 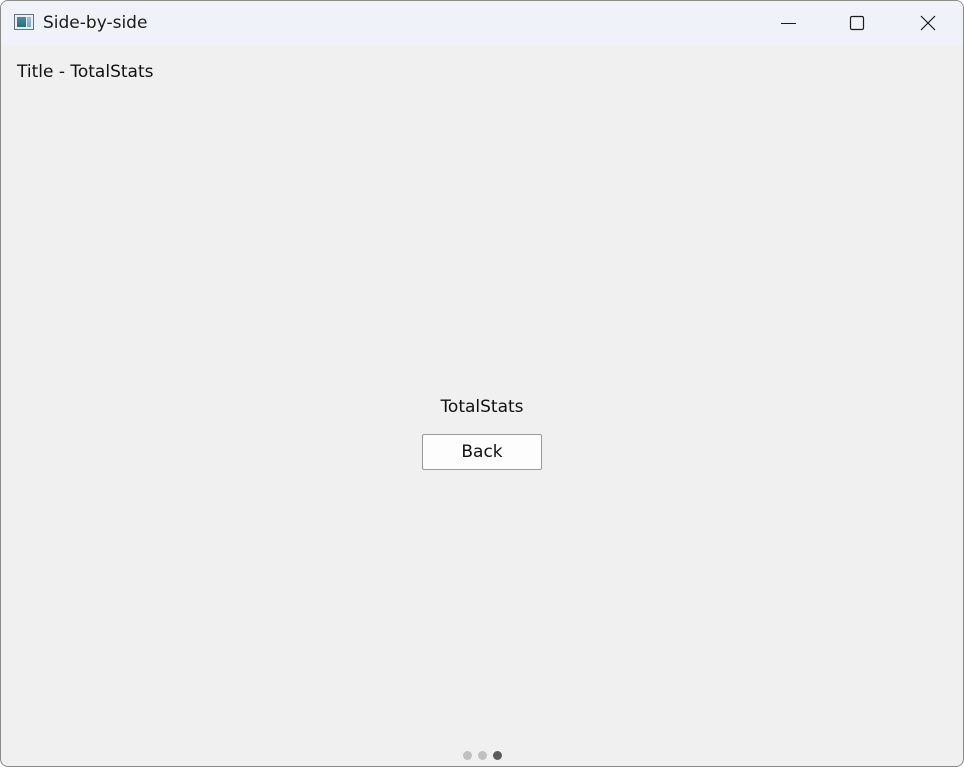 I want to click on title-bar: Side-by-side, so click(x=482, y=23).